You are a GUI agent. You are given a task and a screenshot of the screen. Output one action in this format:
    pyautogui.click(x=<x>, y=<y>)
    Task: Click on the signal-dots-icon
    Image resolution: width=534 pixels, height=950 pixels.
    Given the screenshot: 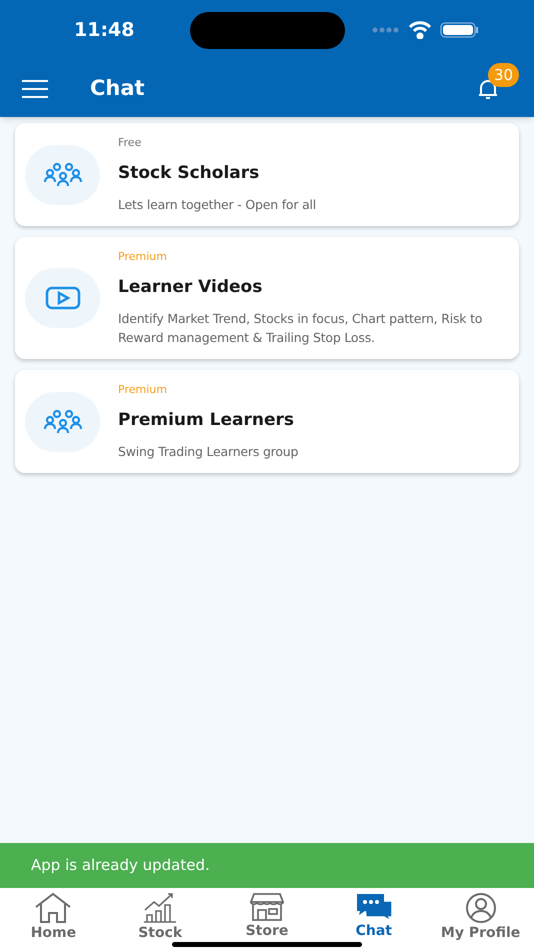 What is the action you would take?
    pyautogui.click(x=386, y=30)
    